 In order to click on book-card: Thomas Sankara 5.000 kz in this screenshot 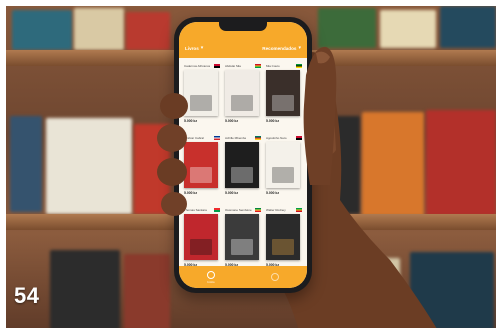, I will do `click(202, 239)`.